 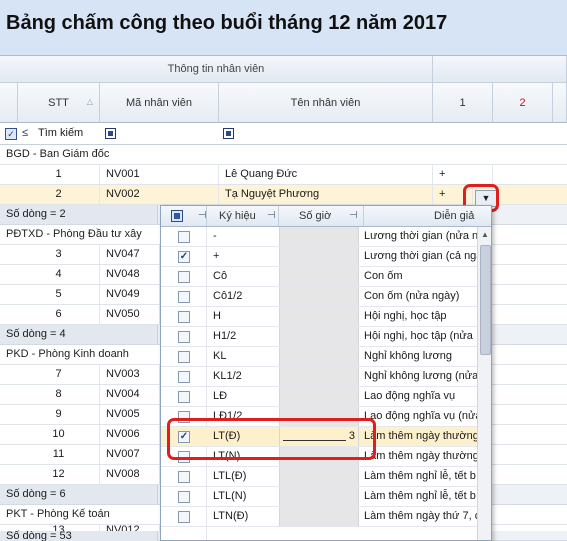 What do you see at coordinates (25, 133) in the screenshot?
I see `filter-operator: ≤` at bounding box center [25, 133].